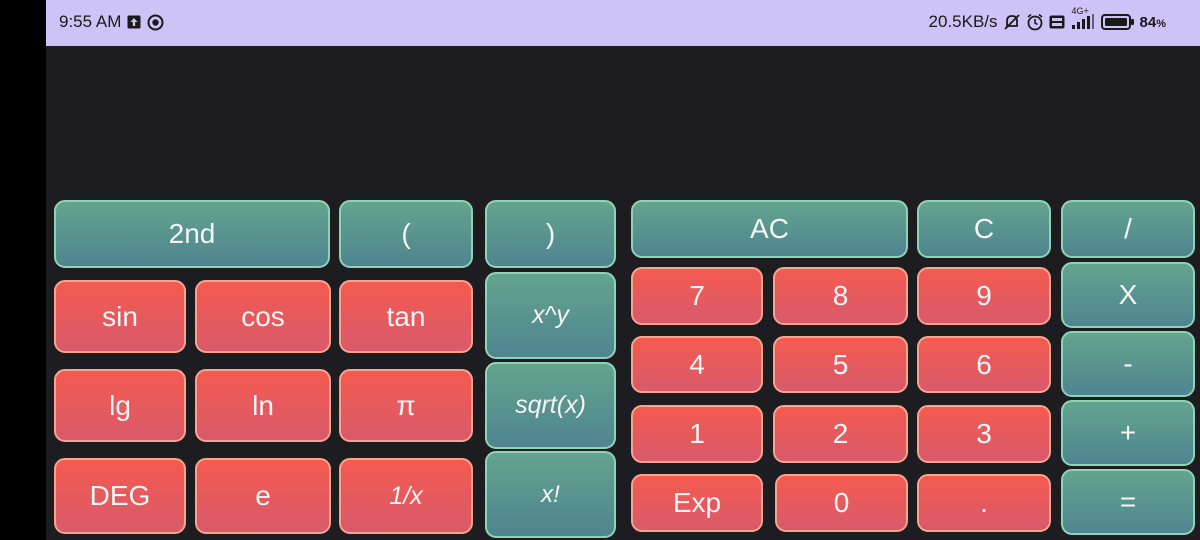 The image size is (1200, 540). I want to click on power-button: x^y, so click(550, 315).